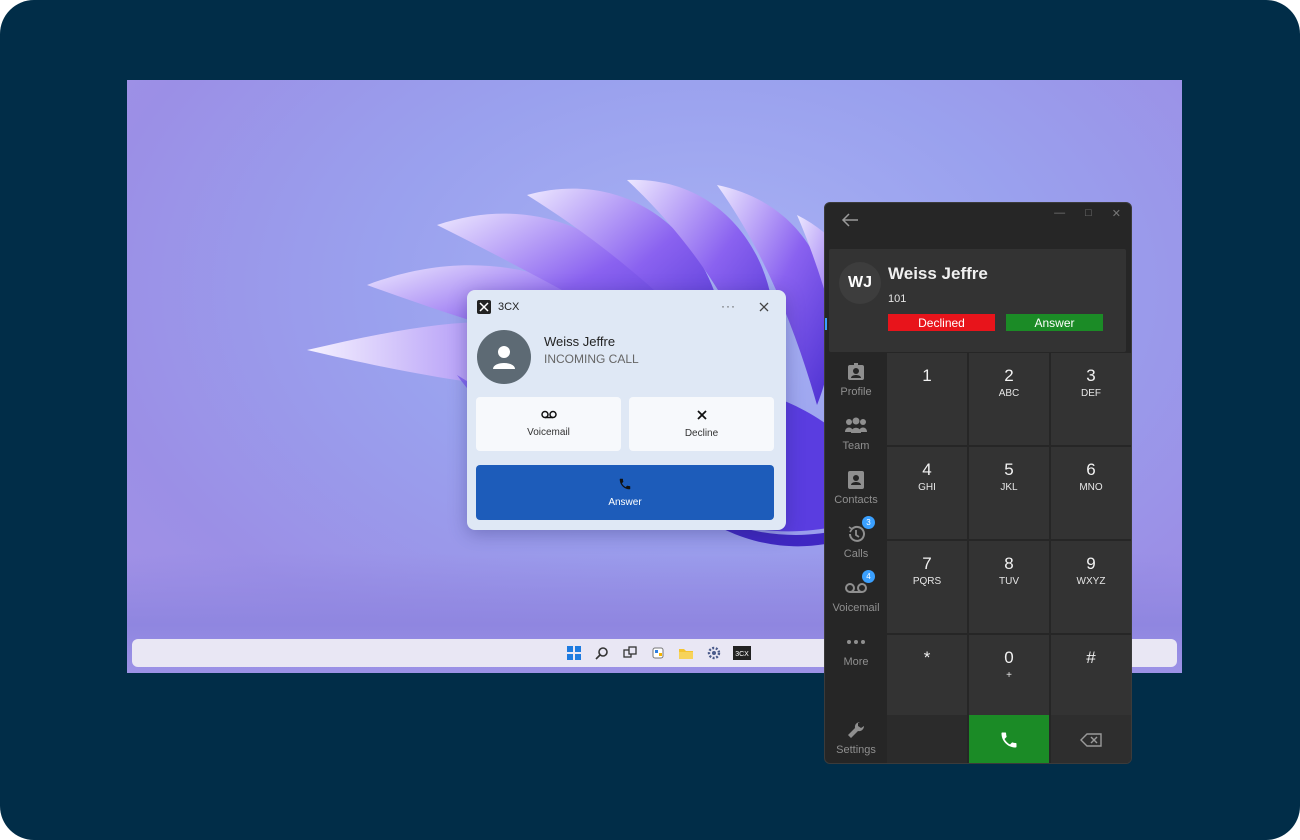  Describe the element at coordinates (1116, 213) in the screenshot. I see `close-window-icon: ✕` at that location.